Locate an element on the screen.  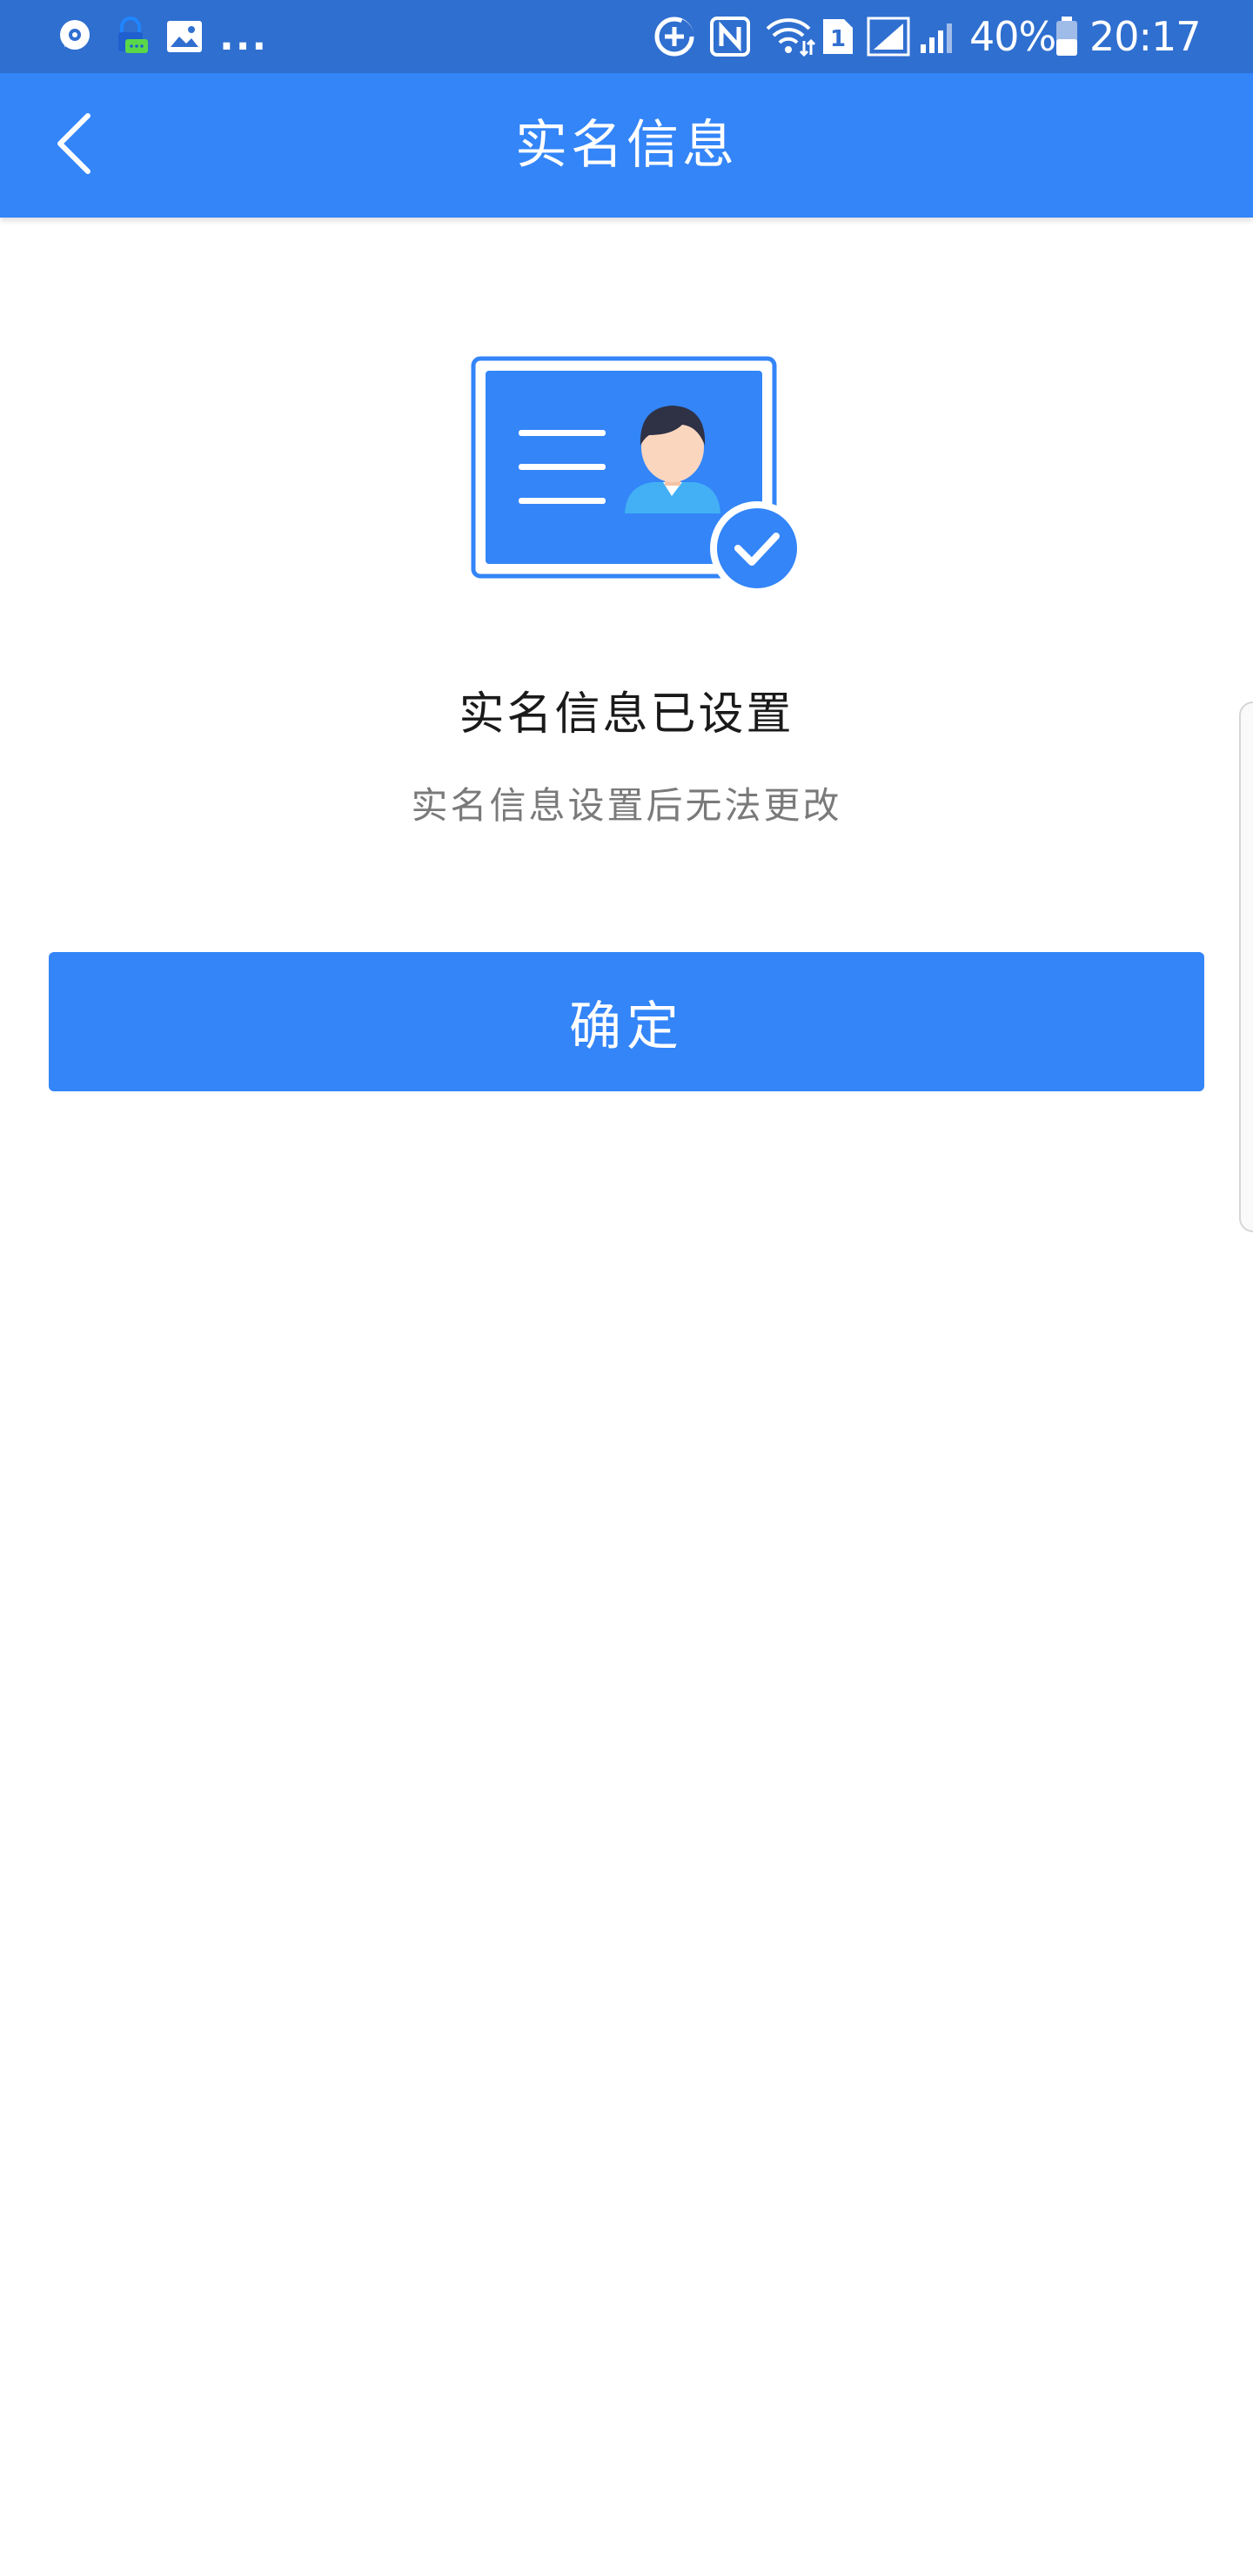
battery-percent-text: 40% is located at coordinates (1012, 37).